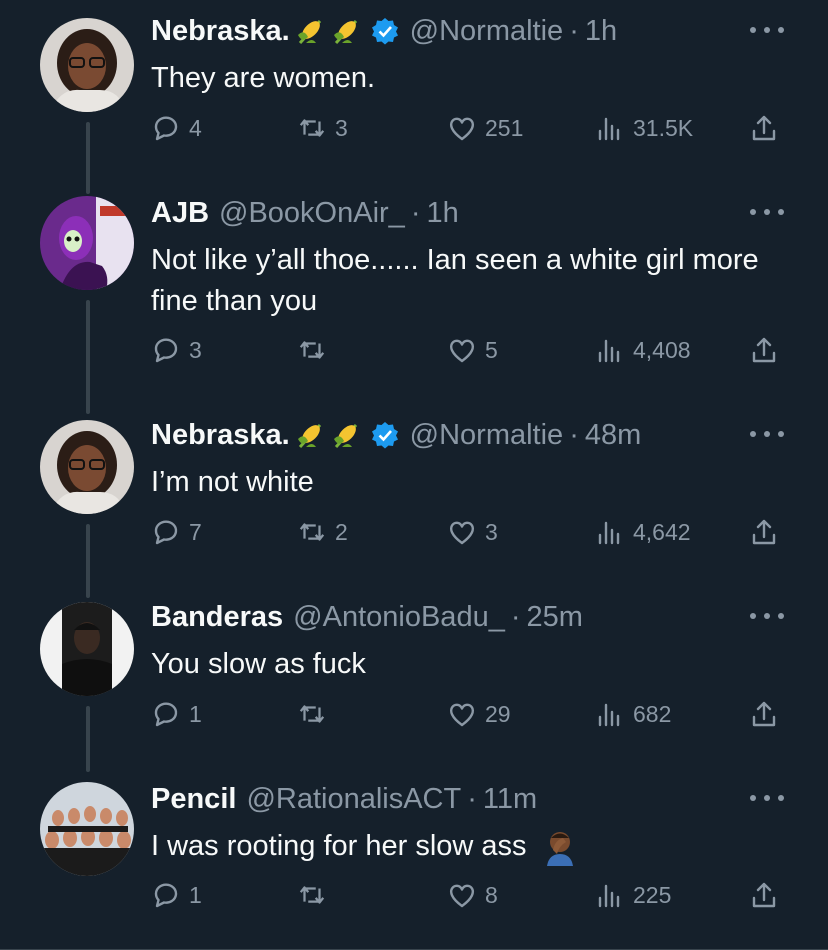  I want to click on tweet-text: I’m not white, so click(232, 482).